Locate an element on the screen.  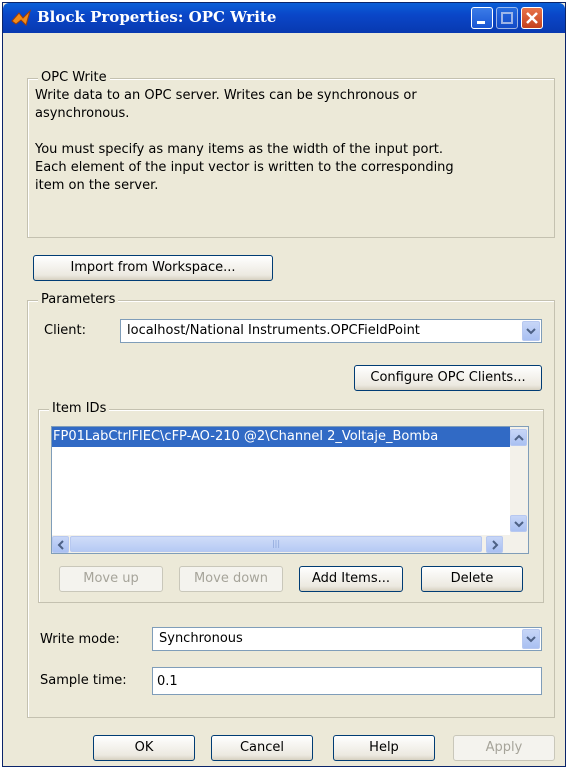
description-legend: OPC Write is located at coordinates (74, 77).